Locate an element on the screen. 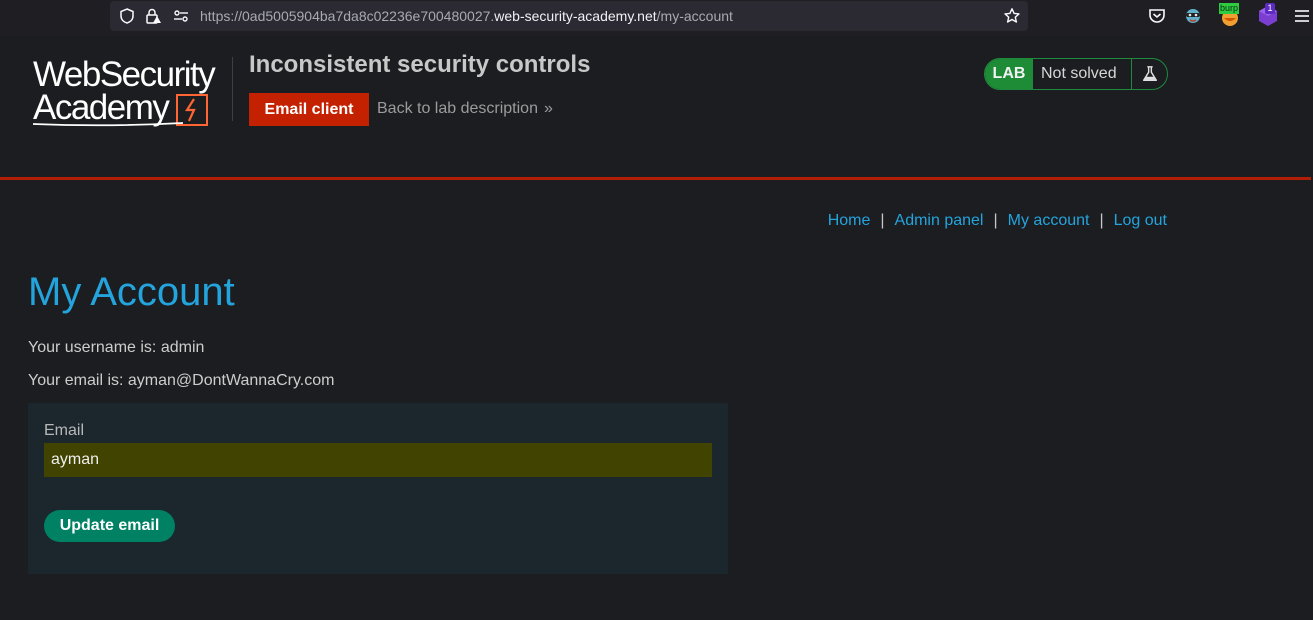 Image resolution: width=1313 pixels, height=620 pixels. flask-icon is located at coordinates (1149, 74).